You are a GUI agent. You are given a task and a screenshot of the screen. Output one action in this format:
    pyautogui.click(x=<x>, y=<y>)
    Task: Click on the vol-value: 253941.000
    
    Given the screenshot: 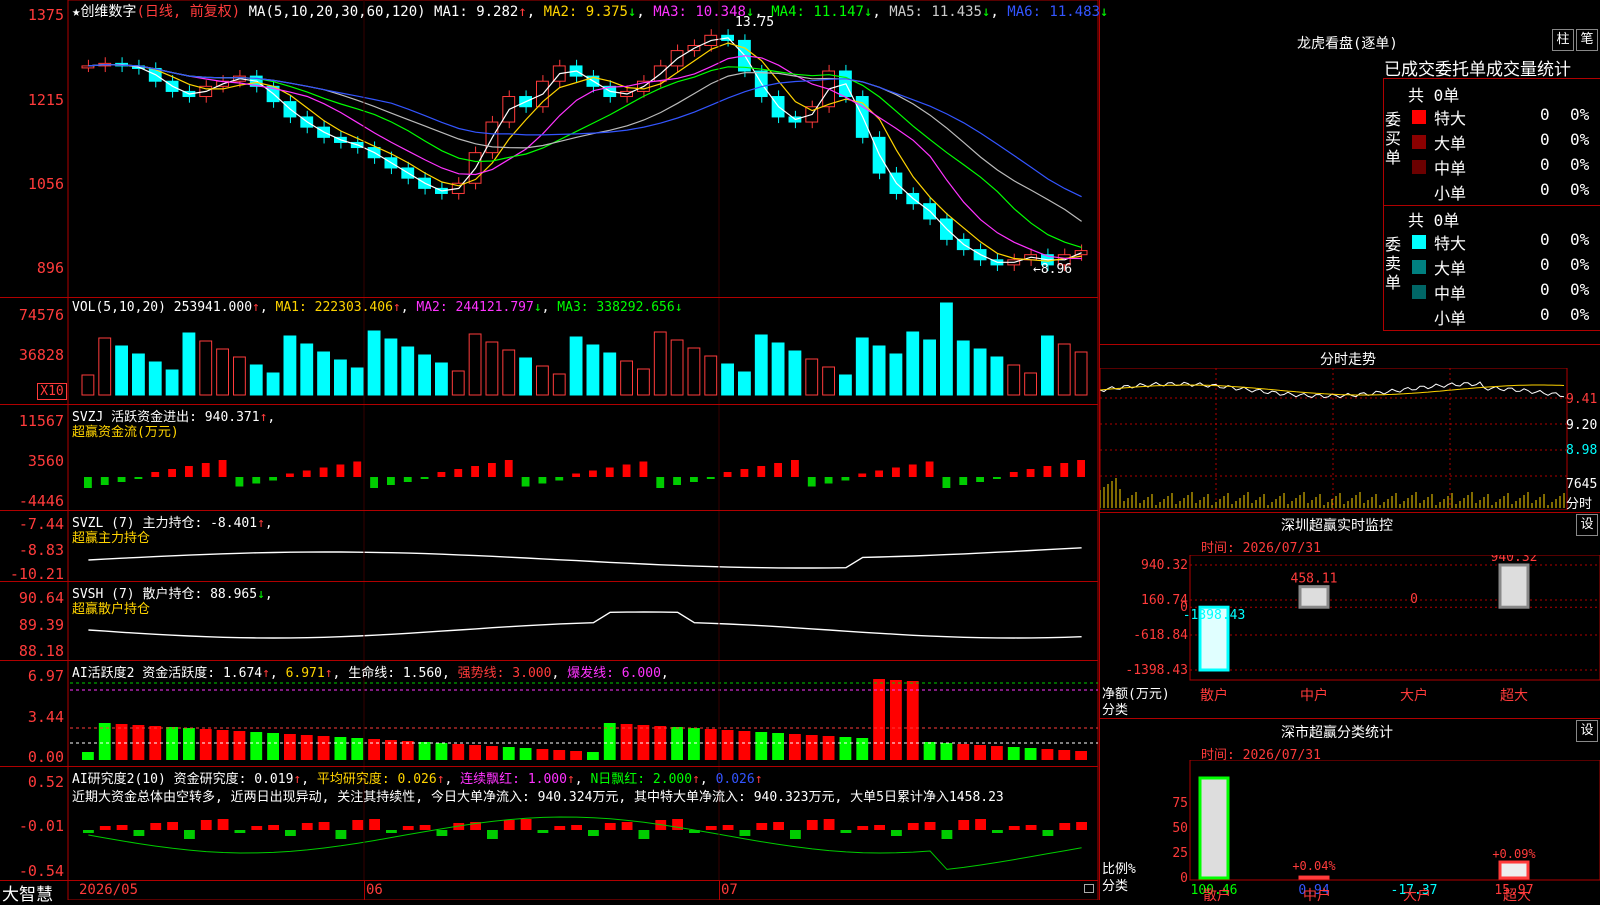 What is the action you would take?
    pyautogui.click(x=213, y=307)
    